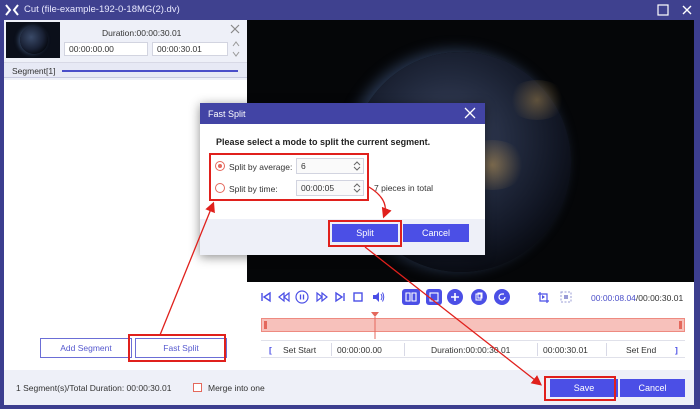 The height and width of the screenshot is (409, 700). What do you see at coordinates (102, 9) in the screenshot?
I see `window-title: Cut (file-example-192-0-18MG(2).dv)` at bounding box center [102, 9].